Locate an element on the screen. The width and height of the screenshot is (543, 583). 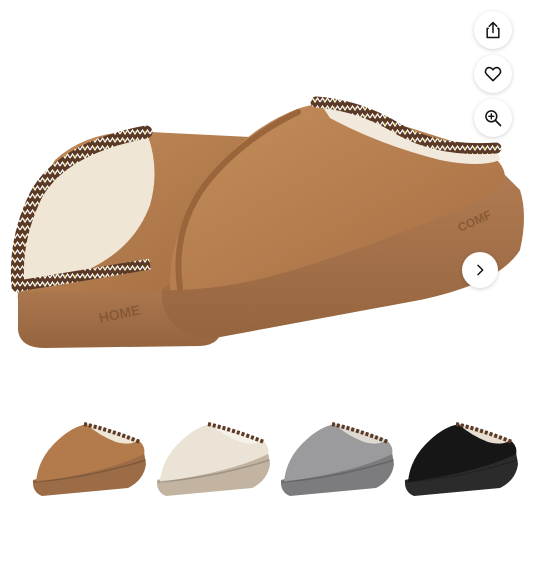
share-icon is located at coordinates (493, 30).